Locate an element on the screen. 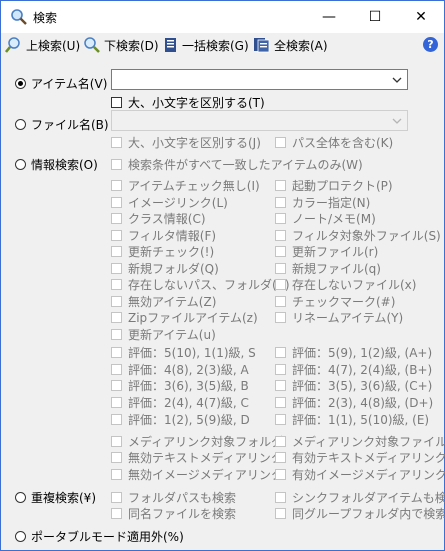 The height and width of the screenshot is (551, 445). dup-right-0-label: シンクフォルダアイテムも検索 is located at coordinates (368, 498).